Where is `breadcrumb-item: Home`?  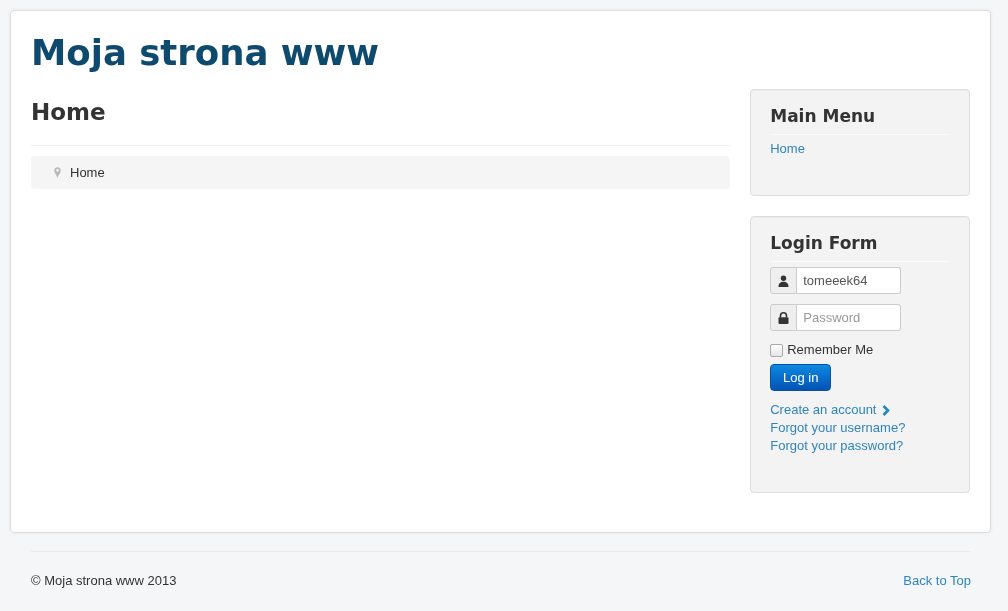
breadcrumb-item: Home is located at coordinates (87, 172).